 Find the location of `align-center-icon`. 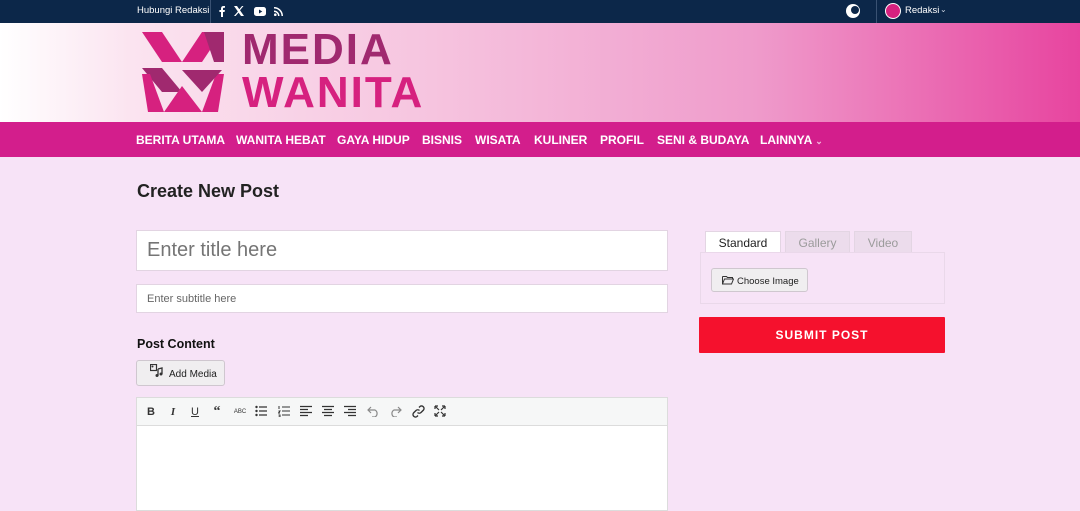

align-center-icon is located at coordinates (329, 412).